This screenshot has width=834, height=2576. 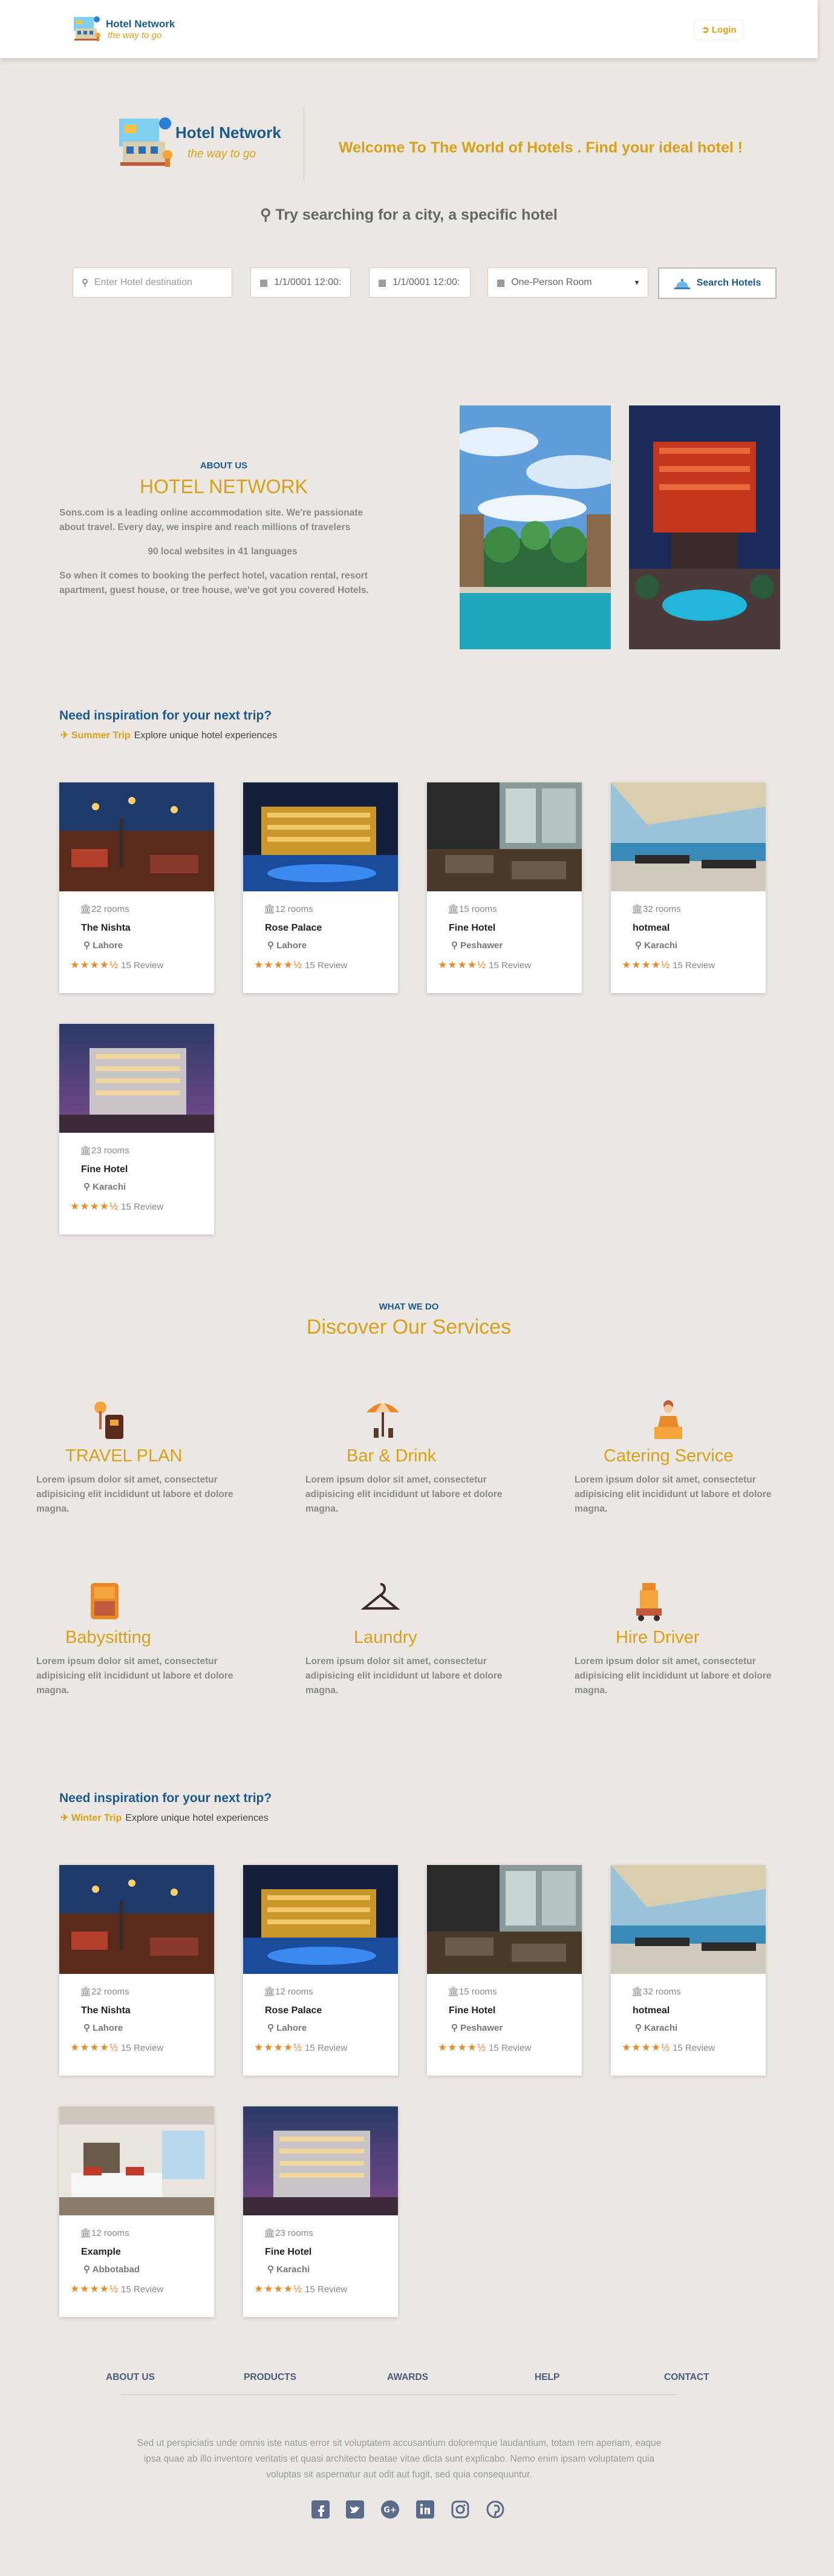 What do you see at coordinates (380, 1596) in the screenshot?
I see `laundry-hanger-icon` at bounding box center [380, 1596].